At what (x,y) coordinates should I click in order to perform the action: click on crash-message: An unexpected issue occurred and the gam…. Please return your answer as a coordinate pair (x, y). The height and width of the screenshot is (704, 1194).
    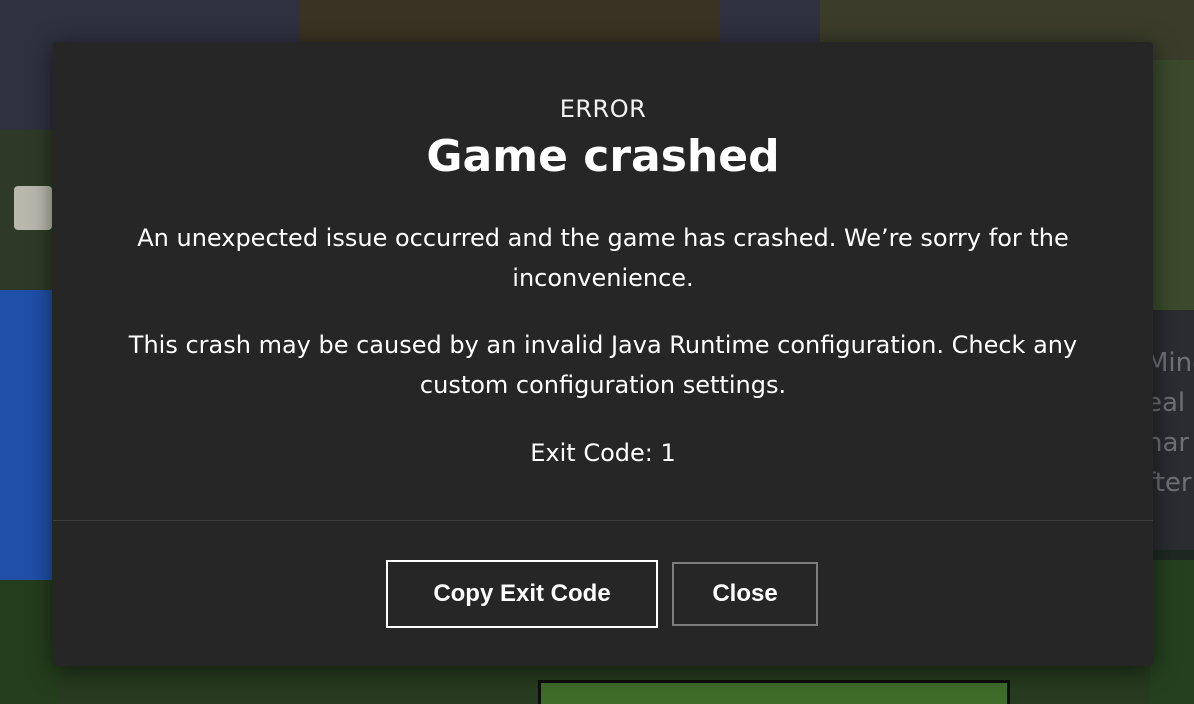
    Looking at the image, I should click on (603, 258).